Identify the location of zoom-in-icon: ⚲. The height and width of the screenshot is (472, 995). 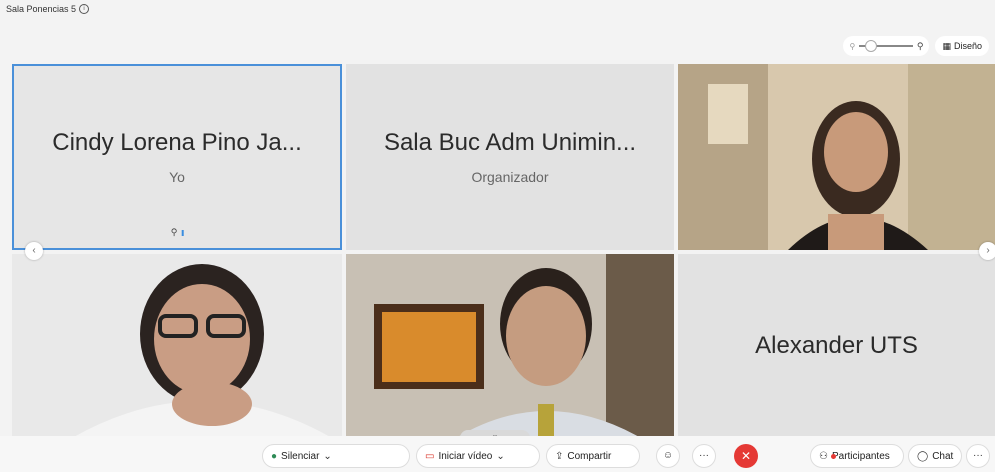
(920, 46).